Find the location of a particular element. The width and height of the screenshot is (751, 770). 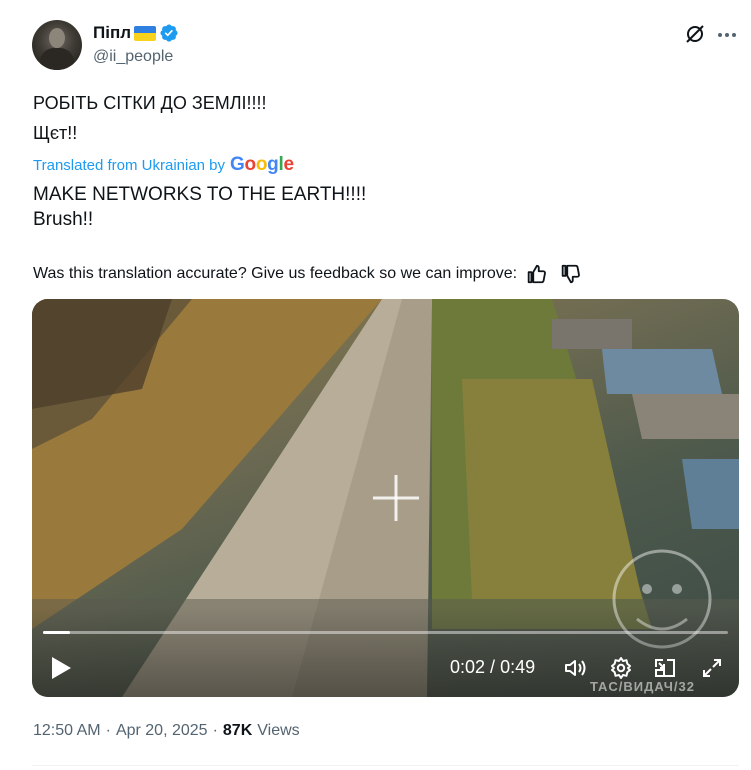

duration: 0:49 is located at coordinates (518, 667).